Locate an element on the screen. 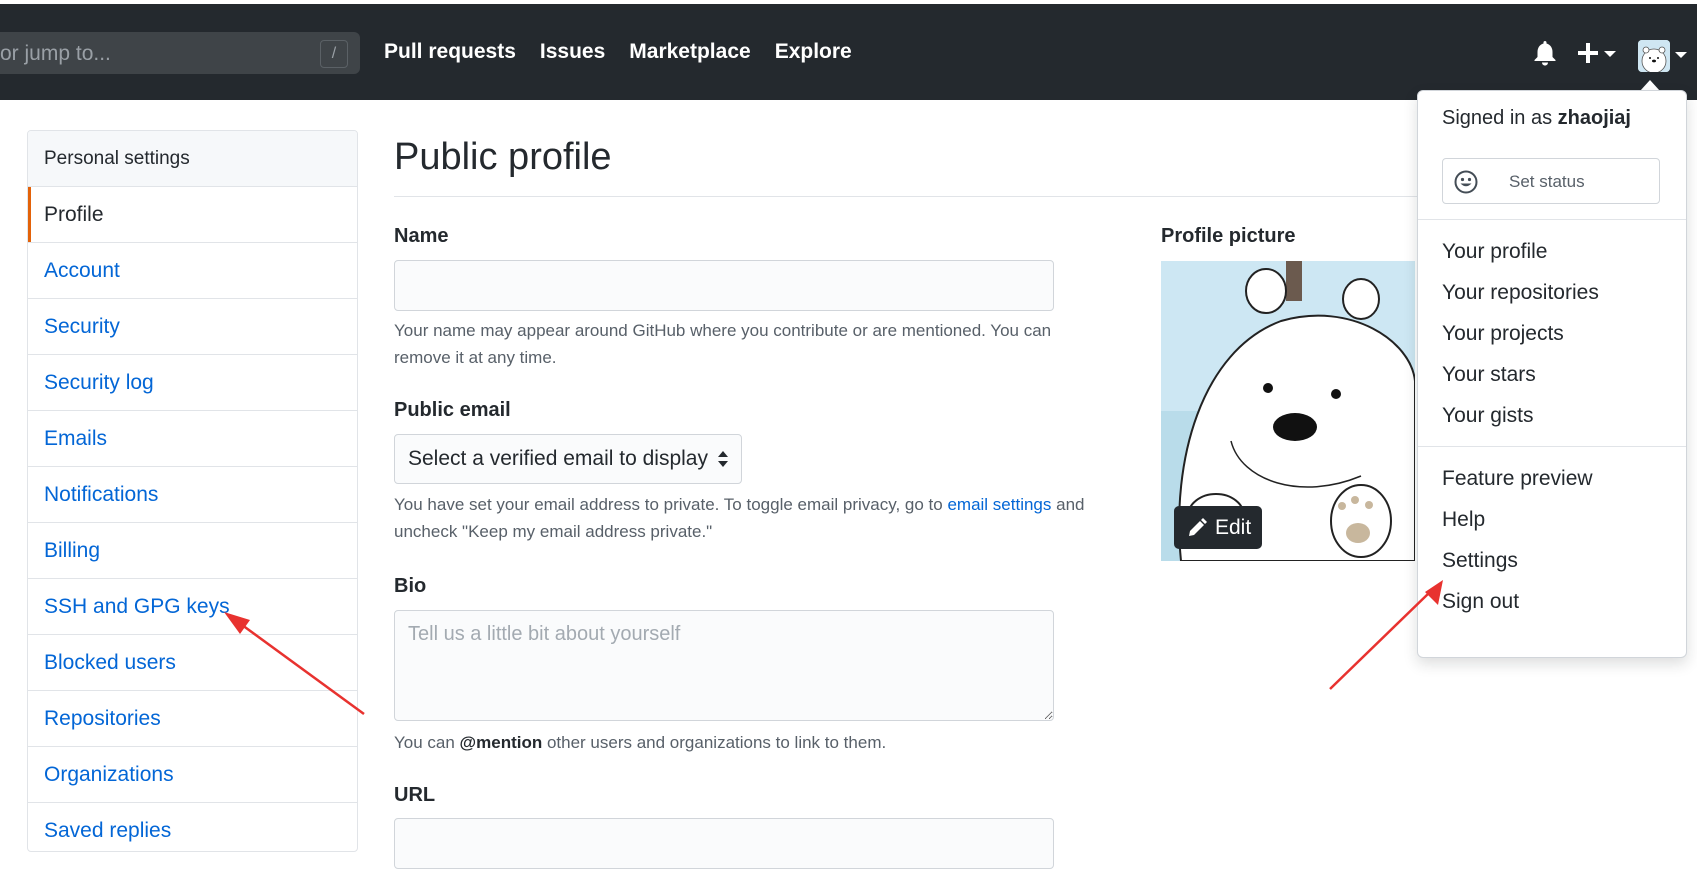 The width and height of the screenshot is (1697, 869). name-field is located at coordinates (724, 285).